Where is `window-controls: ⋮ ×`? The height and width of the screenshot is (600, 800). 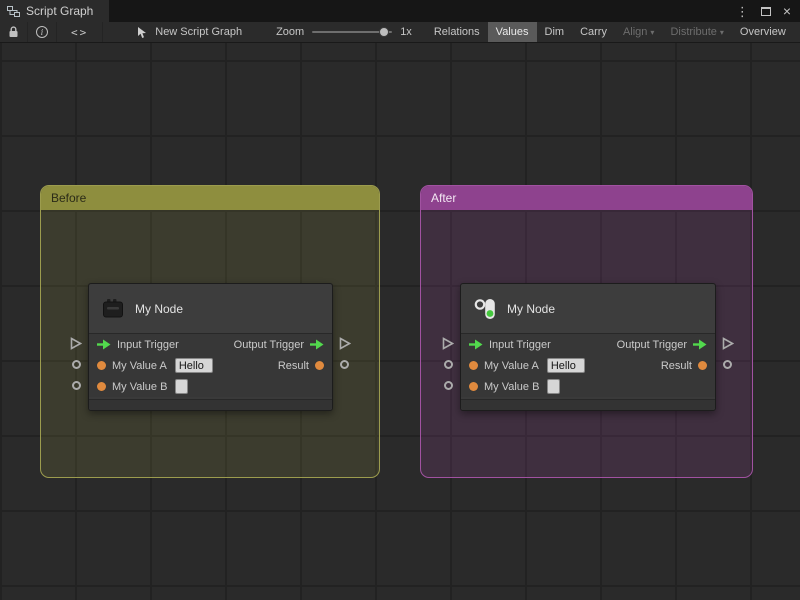 window-controls: ⋮ × is located at coordinates (768, 11).